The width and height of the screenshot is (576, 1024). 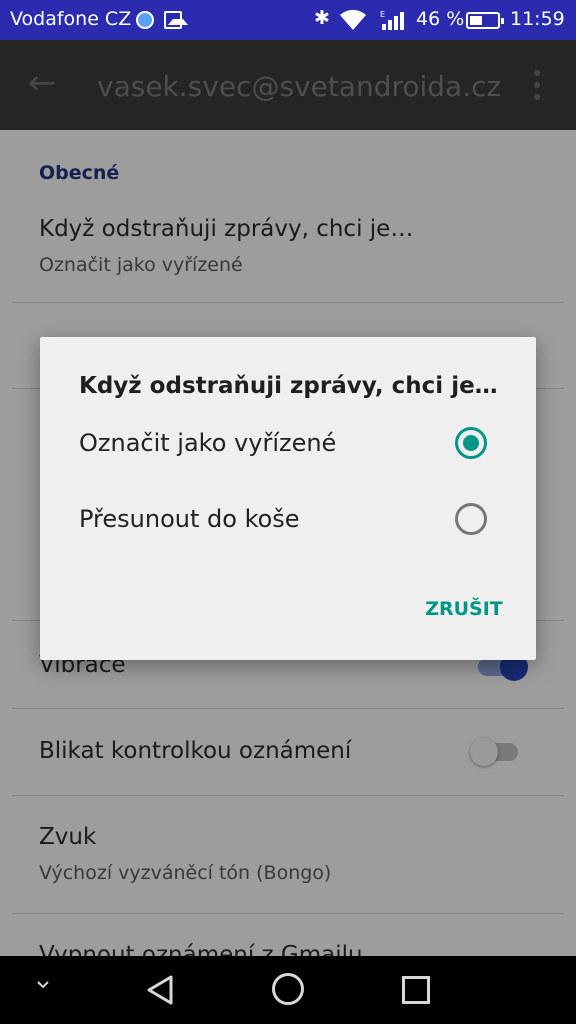 What do you see at coordinates (416, 990) in the screenshot?
I see `recents-square-icon` at bounding box center [416, 990].